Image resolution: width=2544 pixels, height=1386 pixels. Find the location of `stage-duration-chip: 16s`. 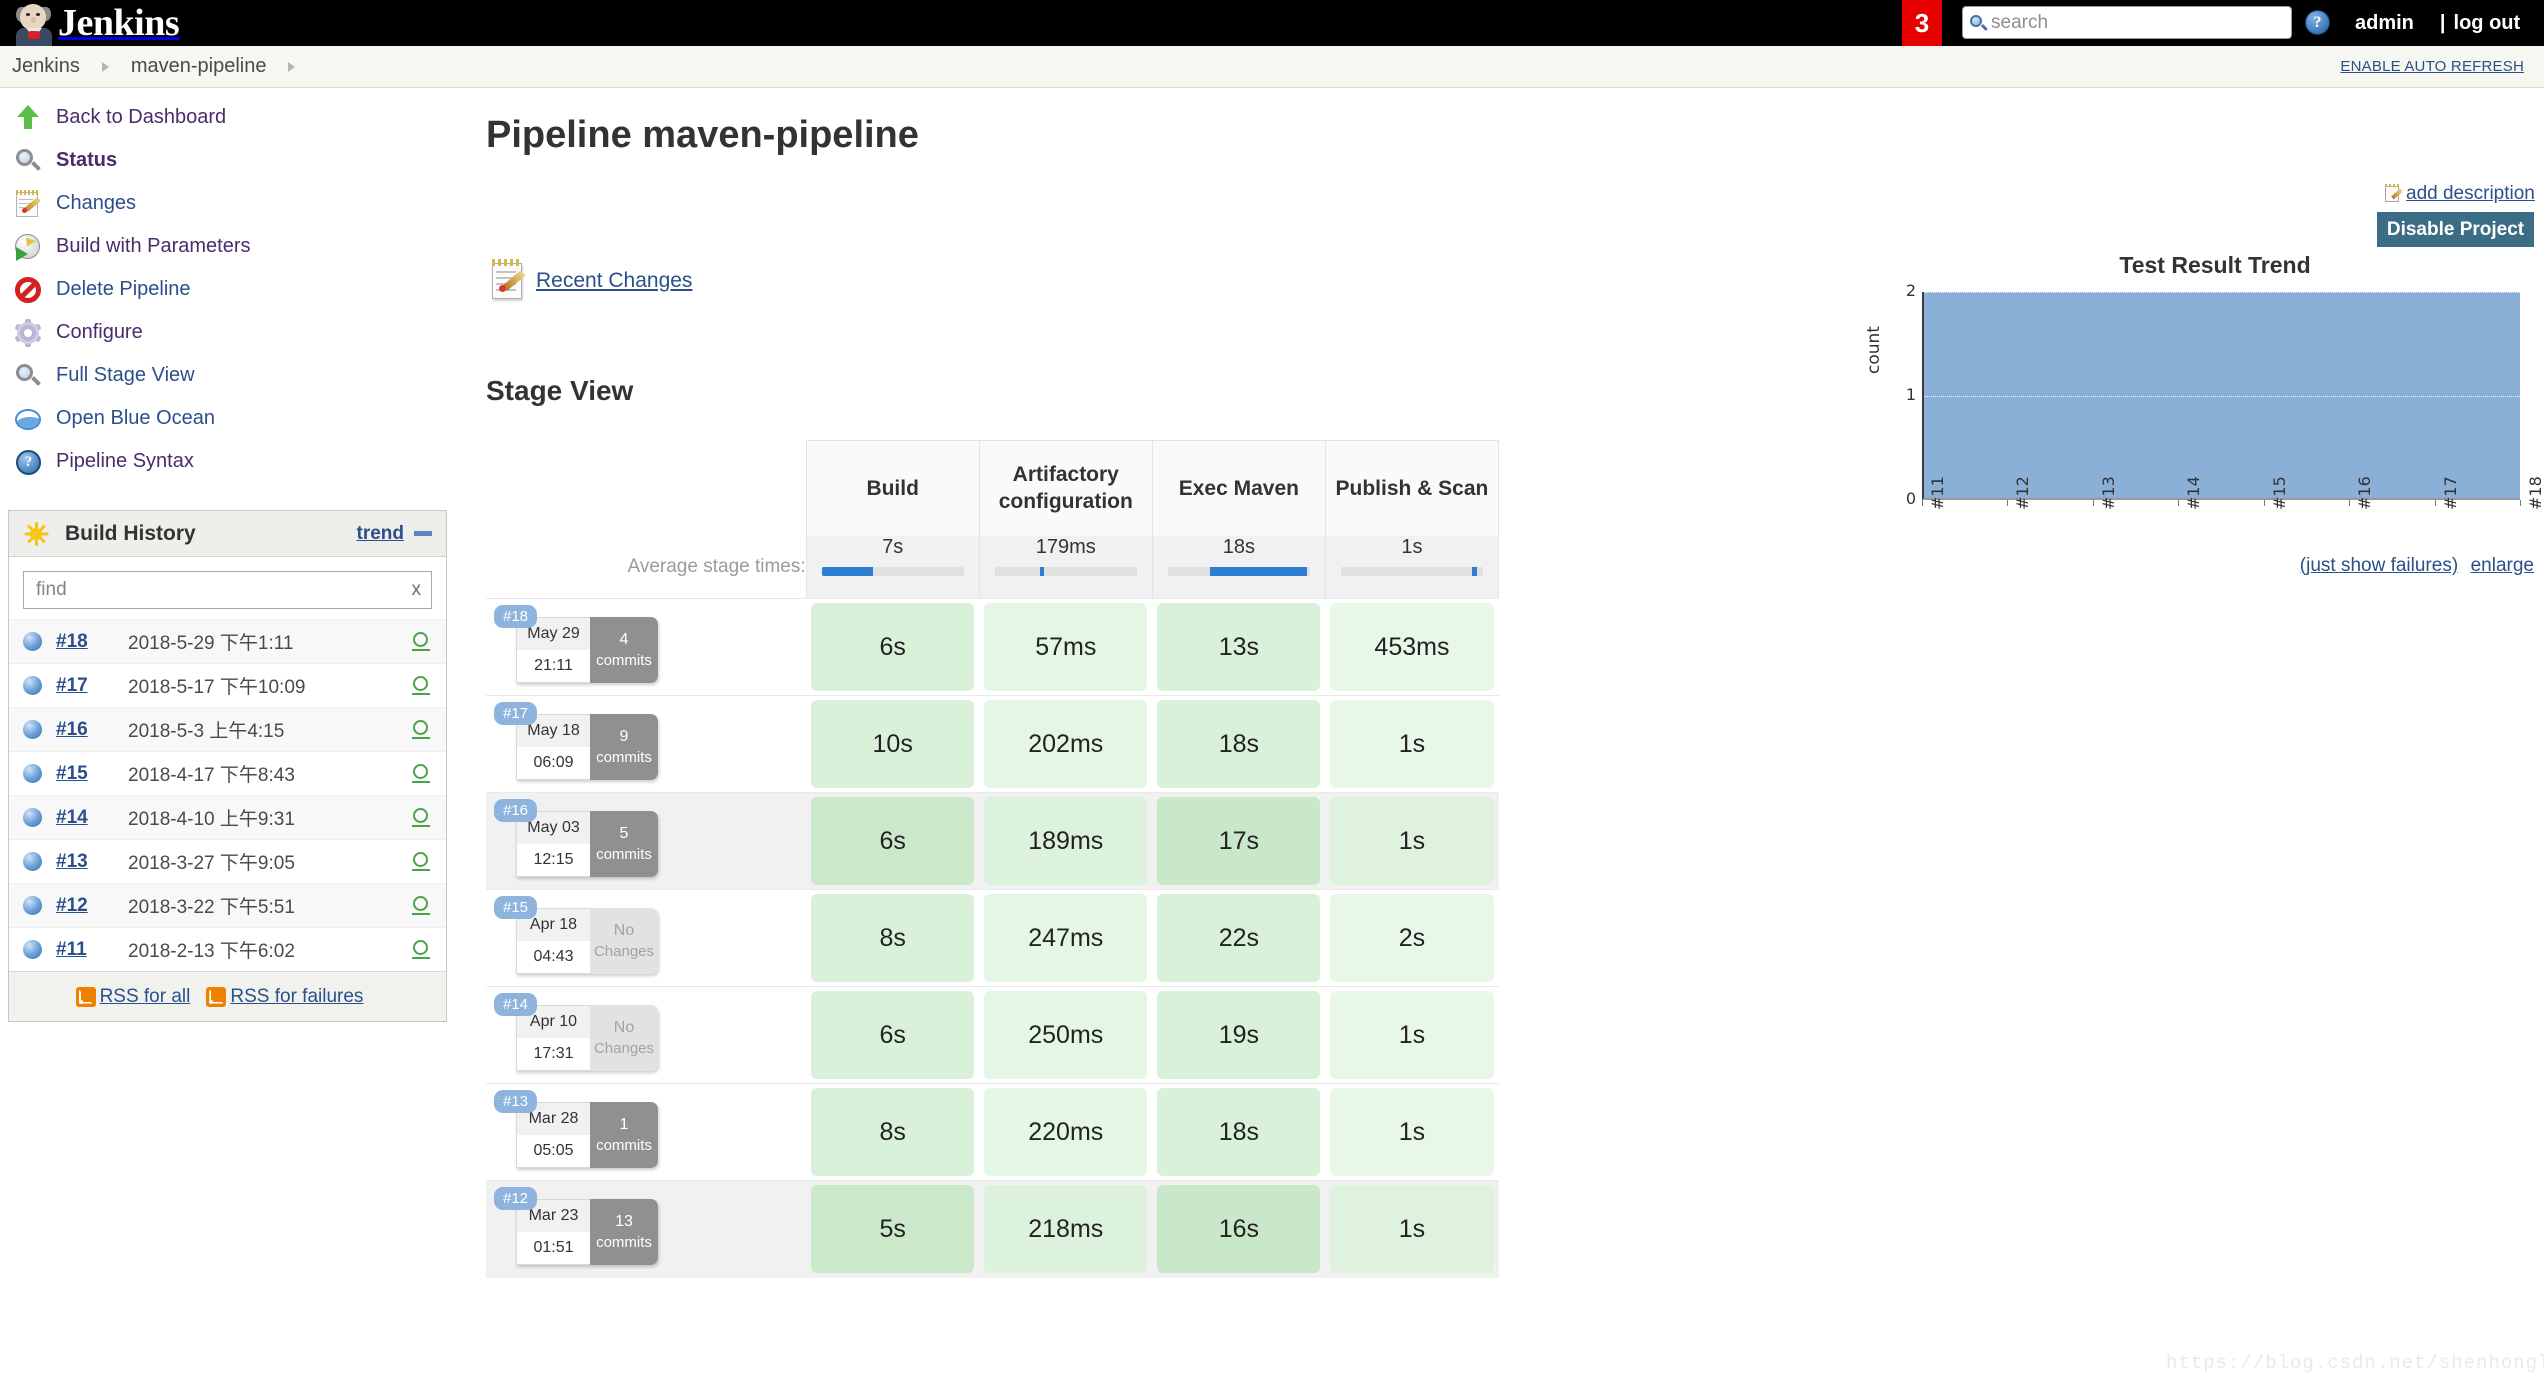

stage-duration-chip: 16s is located at coordinates (1239, 1229).